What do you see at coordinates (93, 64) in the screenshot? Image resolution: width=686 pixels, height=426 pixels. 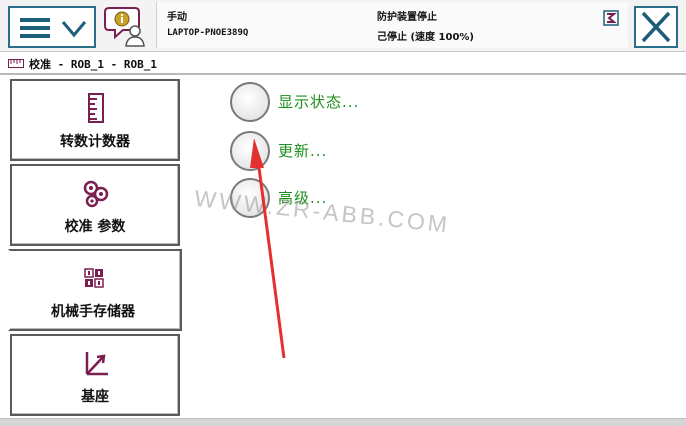 I see `breadcrumb-text: 校准 - ROB_1 - ROB_1` at bounding box center [93, 64].